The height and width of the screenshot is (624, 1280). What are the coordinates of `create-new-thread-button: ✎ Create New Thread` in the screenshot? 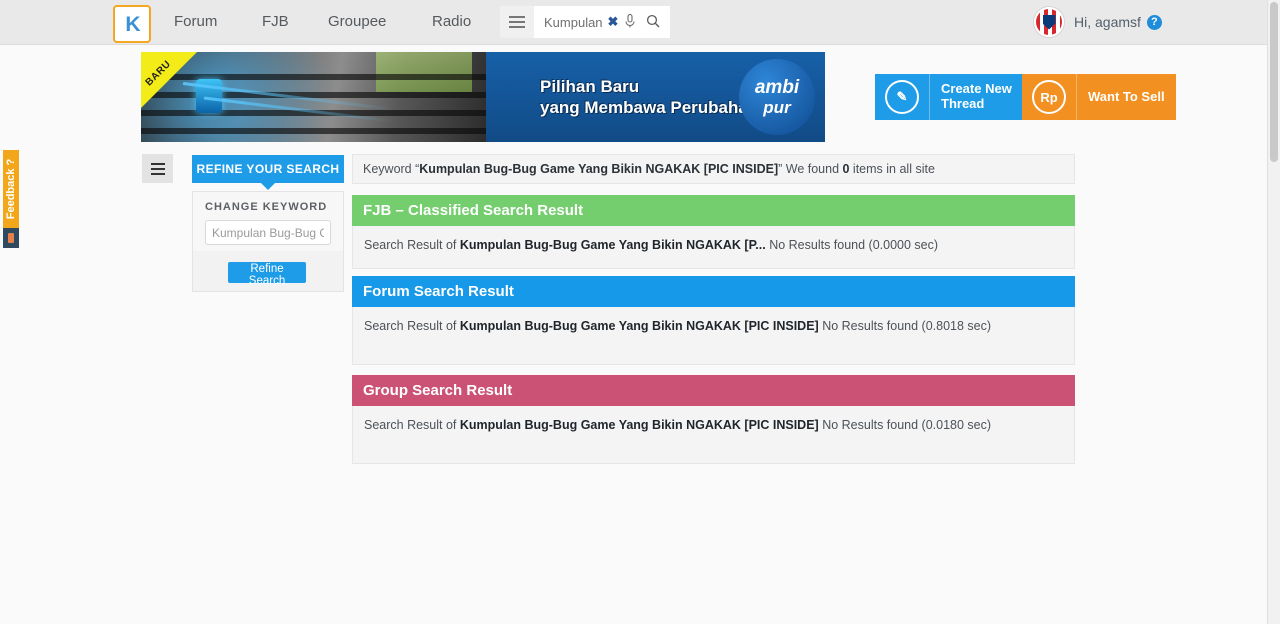 It's located at (949, 97).